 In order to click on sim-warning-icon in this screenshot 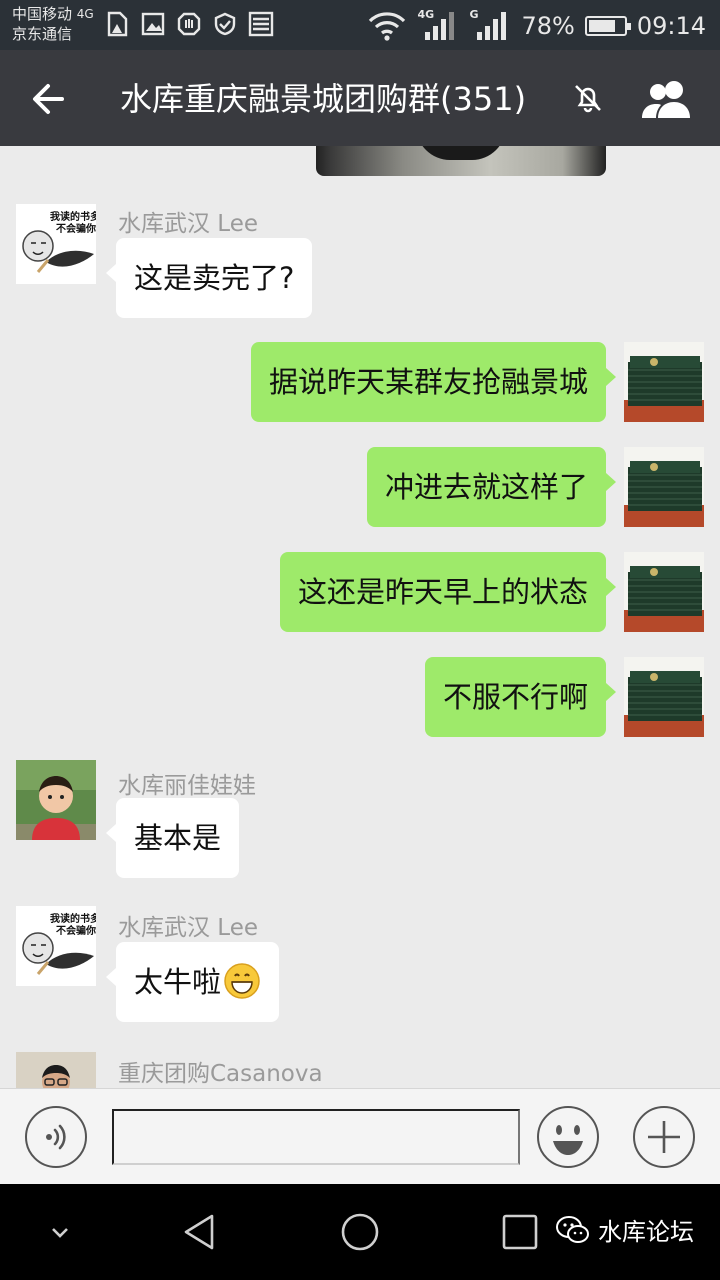, I will do `click(117, 24)`.